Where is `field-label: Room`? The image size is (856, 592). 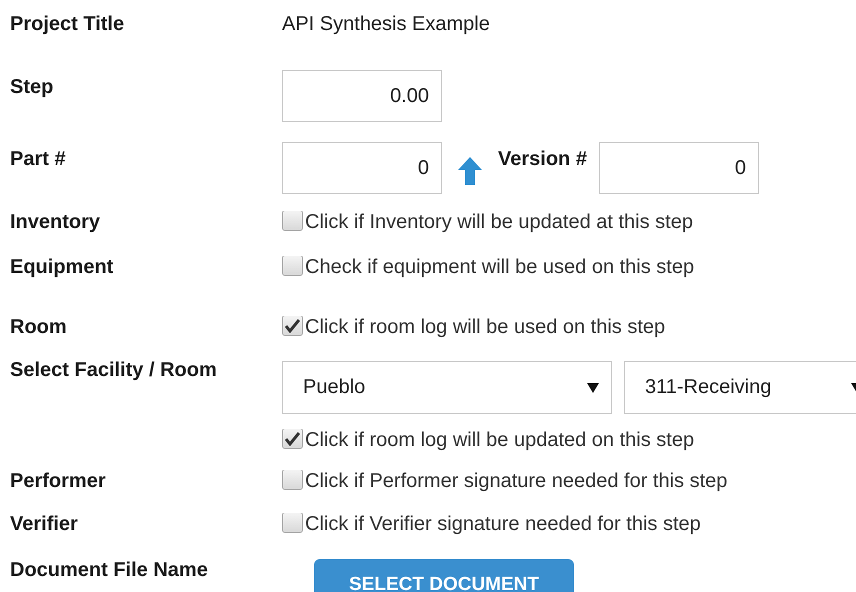
field-label: Room is located at coordinates (39, 327).